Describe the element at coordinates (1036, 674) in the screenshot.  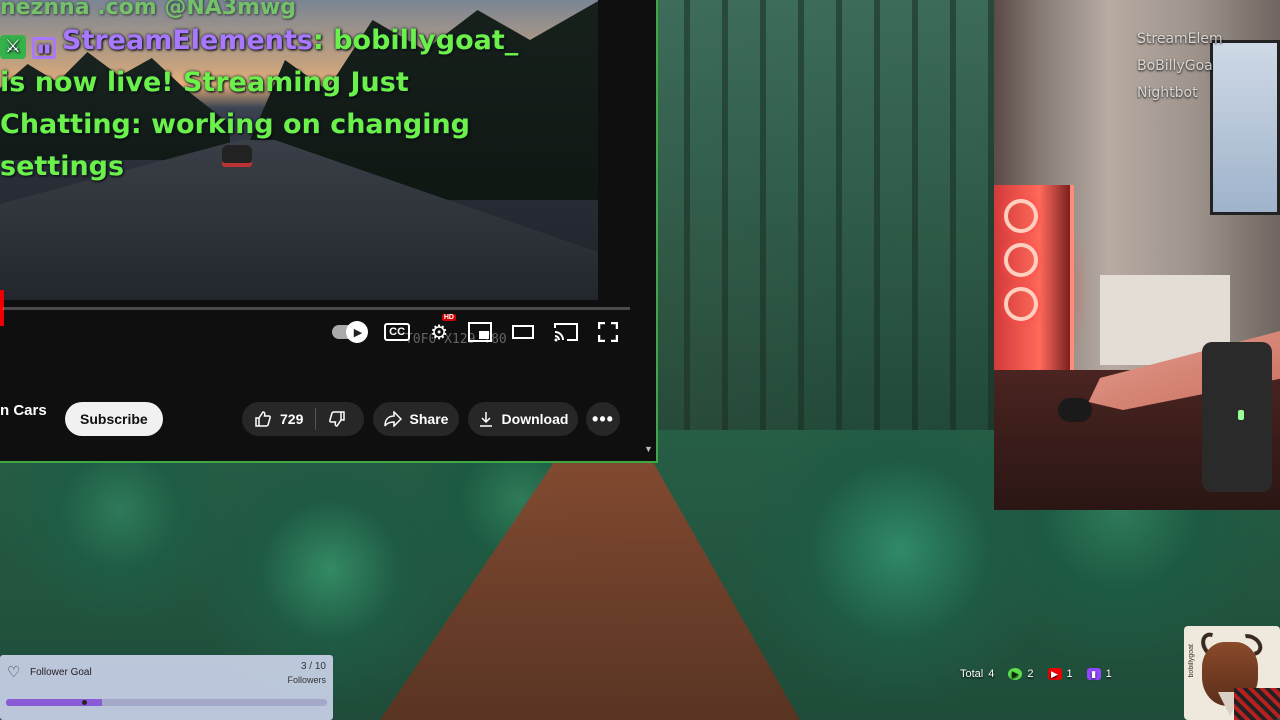
I see `viewer-counts: Total 4 ▶ 2 ▶ 1 ▮ 1` at that location.